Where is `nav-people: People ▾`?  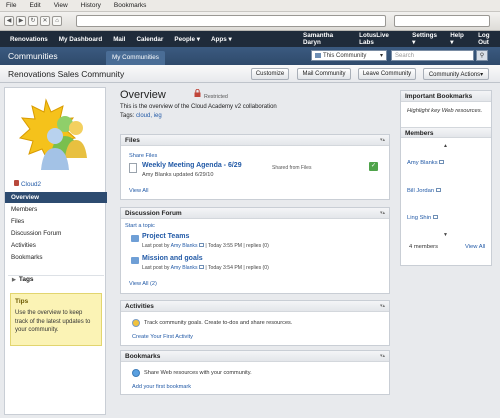
nav-people: People ▾ is located at coordinates (187, 39).